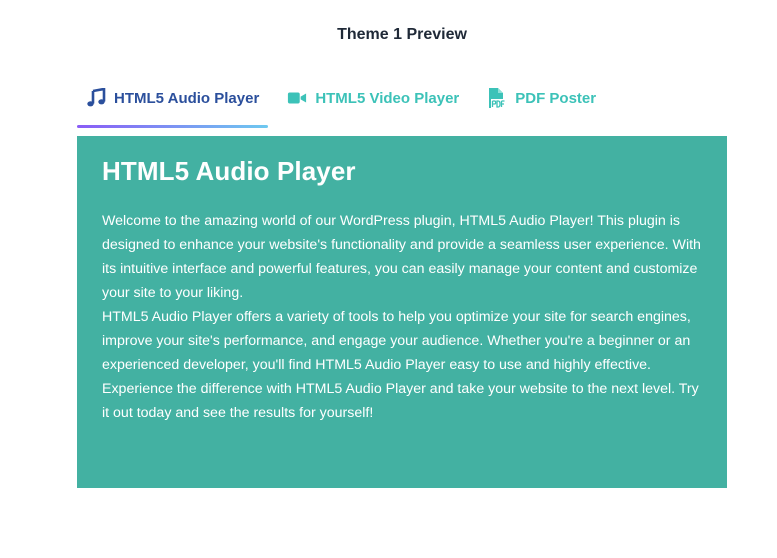 The height and width of the screenshot is (558, 777). What do you see at coordinates (173, 126) in the screenshot?
I see `active-tab-underline` at bounding box center [173, 126].